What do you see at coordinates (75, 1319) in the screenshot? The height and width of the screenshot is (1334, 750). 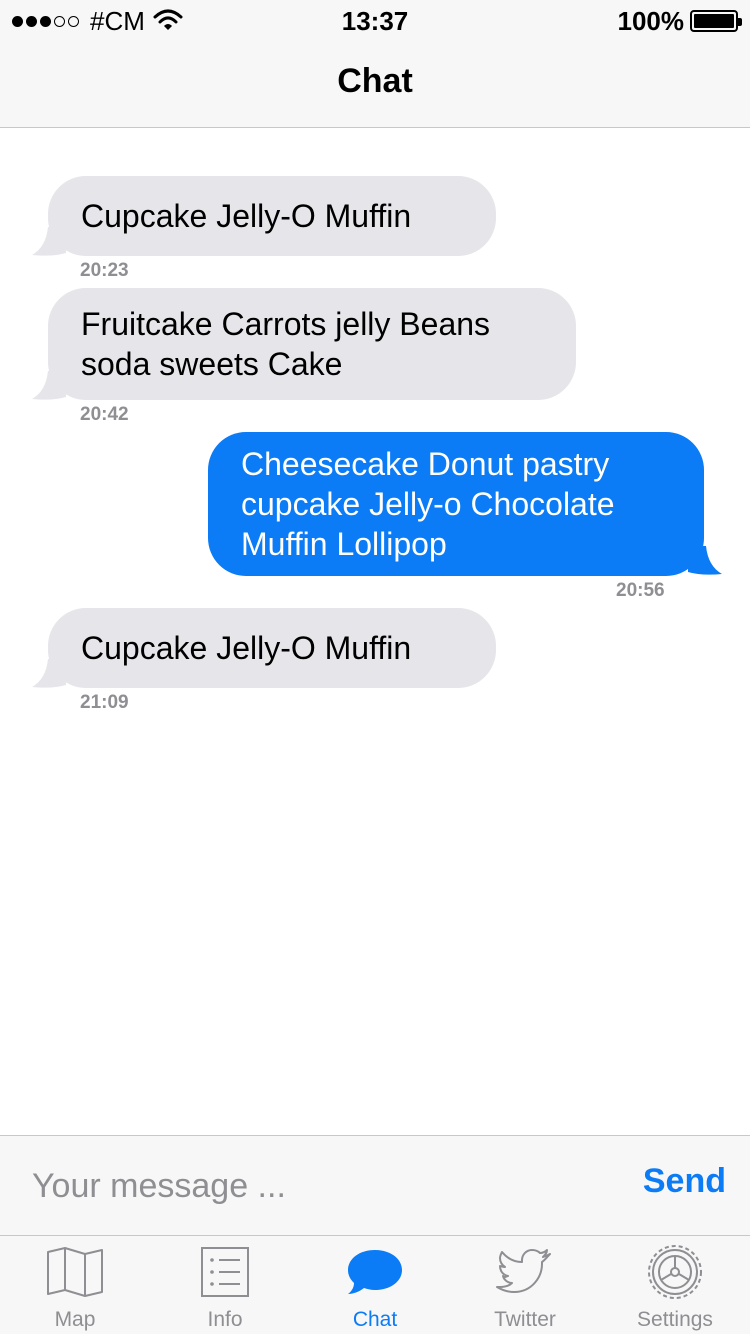 I see `tab-label: Map` at bounding box center [75, 1319].